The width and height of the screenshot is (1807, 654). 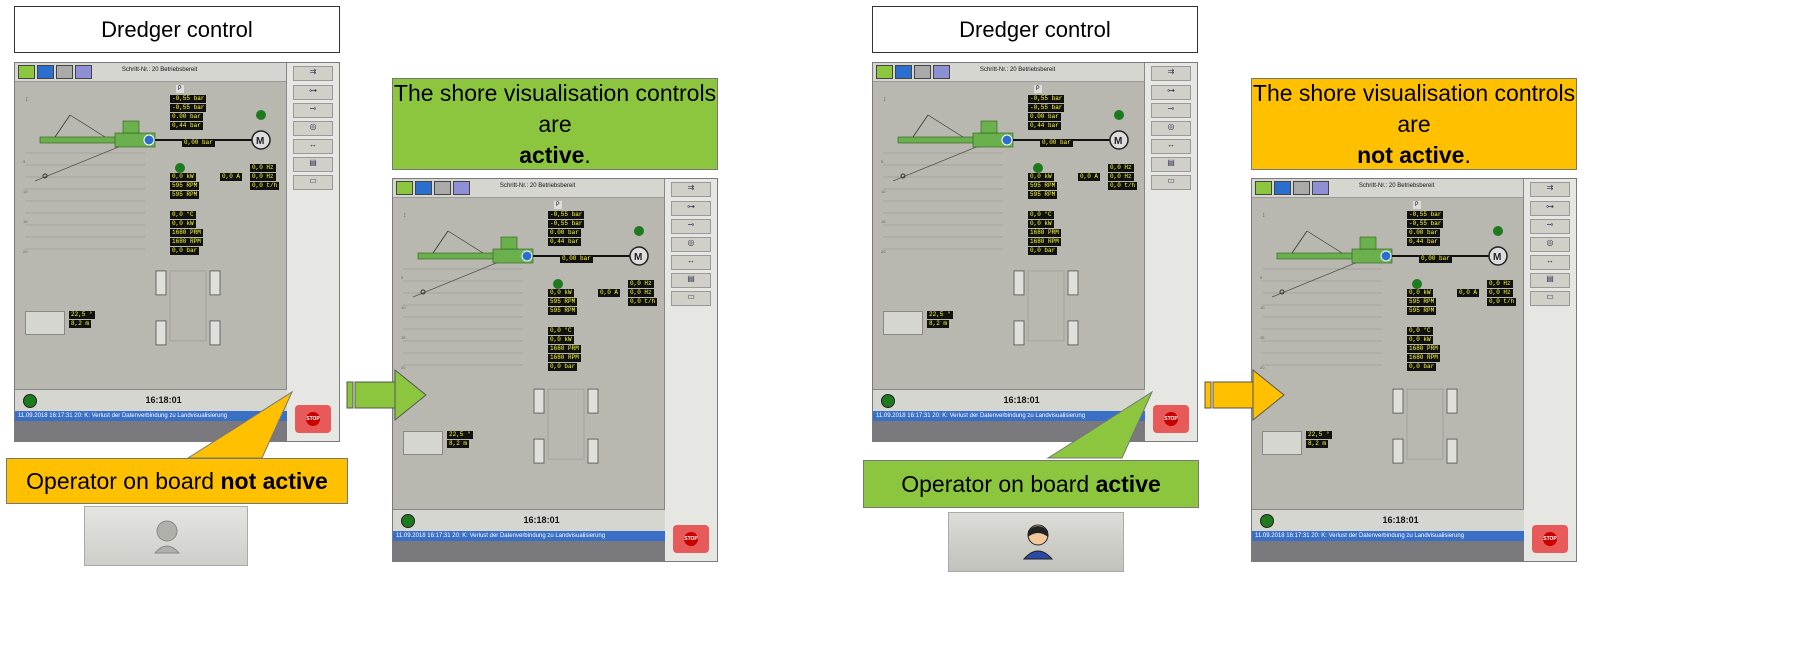 What do you see at coordinates (1388, 520) in the screenshot?
I see `status-bar: 16:18:01` at bounding box center [1388, 520].